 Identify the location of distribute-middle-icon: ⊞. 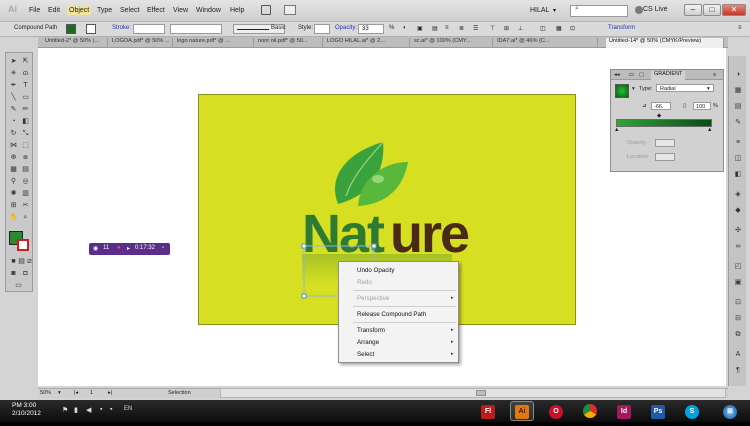
(506, 28).